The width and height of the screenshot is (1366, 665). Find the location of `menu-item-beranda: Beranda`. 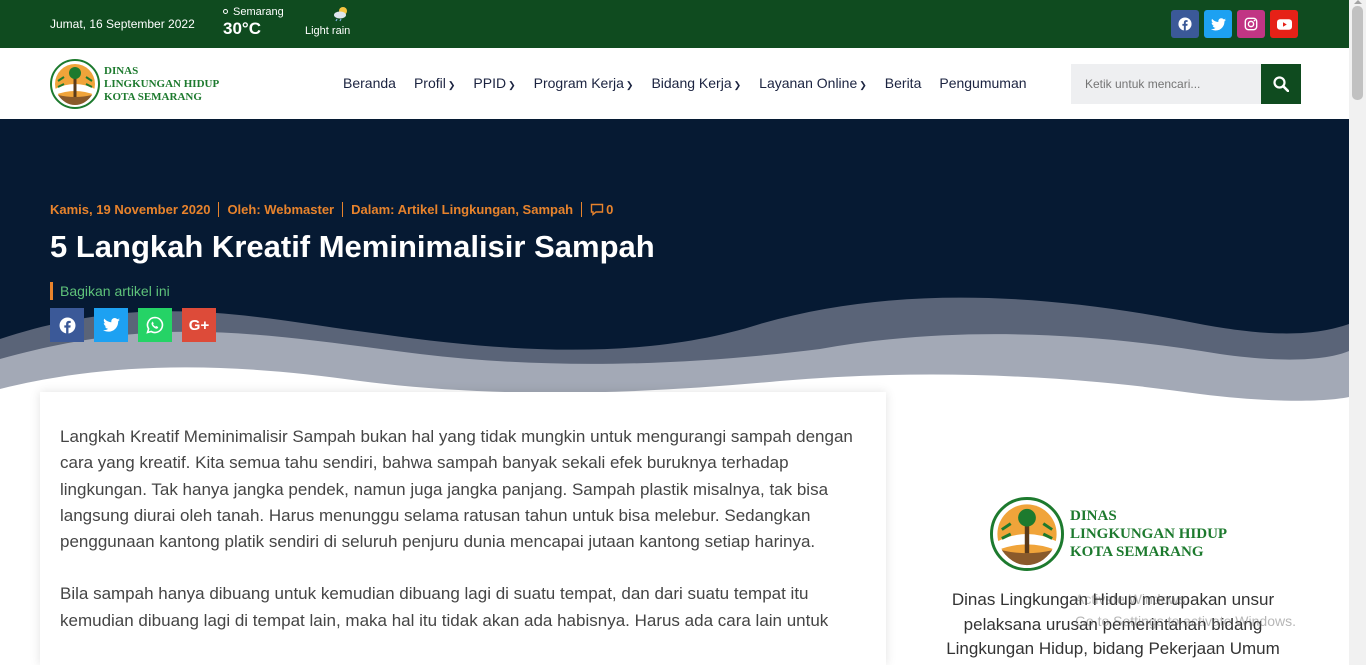

menu-item-beranda: Beranda is located at coordinates (369, 83).